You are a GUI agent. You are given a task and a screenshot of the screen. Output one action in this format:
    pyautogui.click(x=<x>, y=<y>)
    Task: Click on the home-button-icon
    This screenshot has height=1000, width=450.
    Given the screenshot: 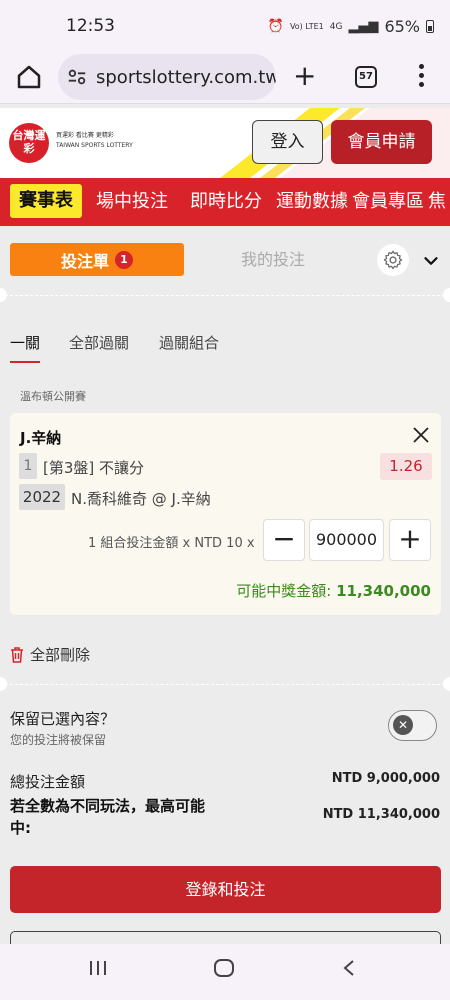 What is the action you would take?
    pyautogui.click(x=224, y=968)
    